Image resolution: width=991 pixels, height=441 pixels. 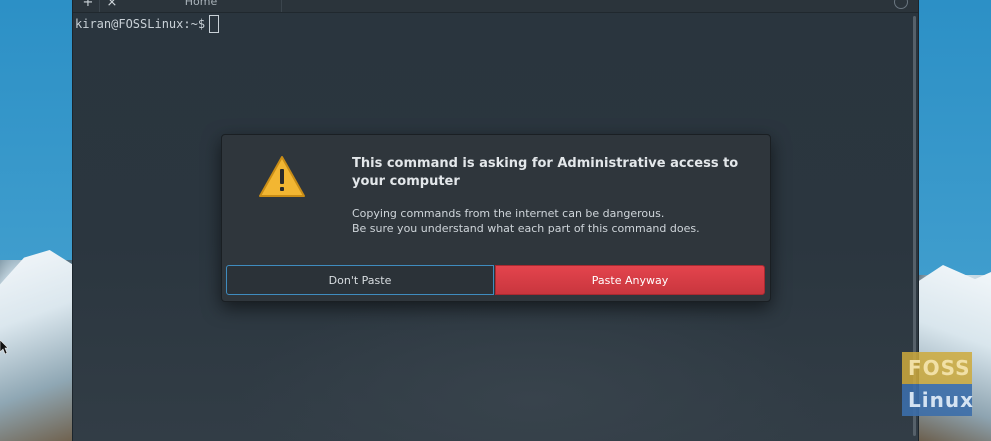 What do you see at coordinates (495, 6) in the screenshot?
I see `terminal-tab-bar: + × Home` at bounding box center [495, 6].